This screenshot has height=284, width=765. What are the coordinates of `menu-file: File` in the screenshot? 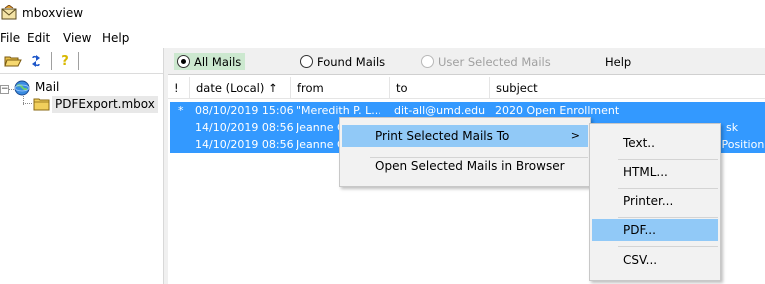 It's located at (10, 38).